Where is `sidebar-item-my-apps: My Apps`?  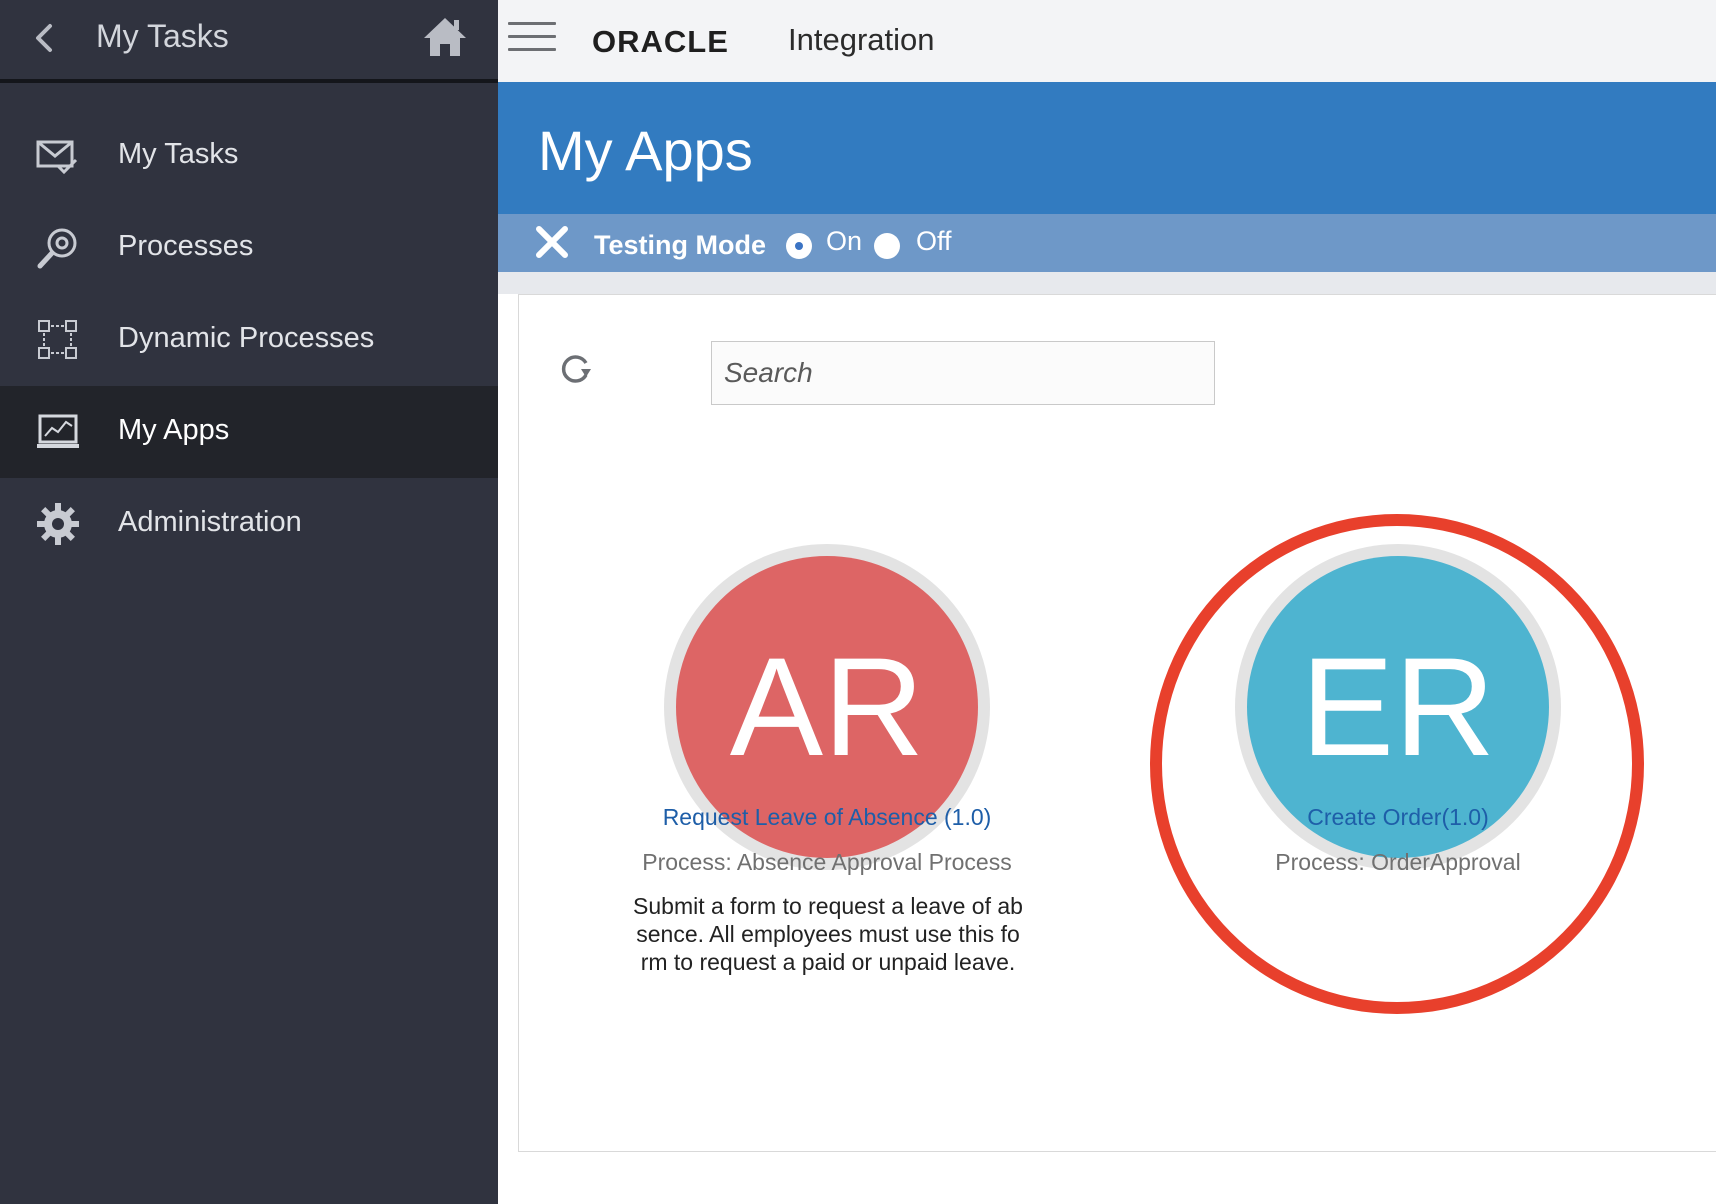
sidebar-item-my-apps: My Apps is located at coordinates (249, 432).